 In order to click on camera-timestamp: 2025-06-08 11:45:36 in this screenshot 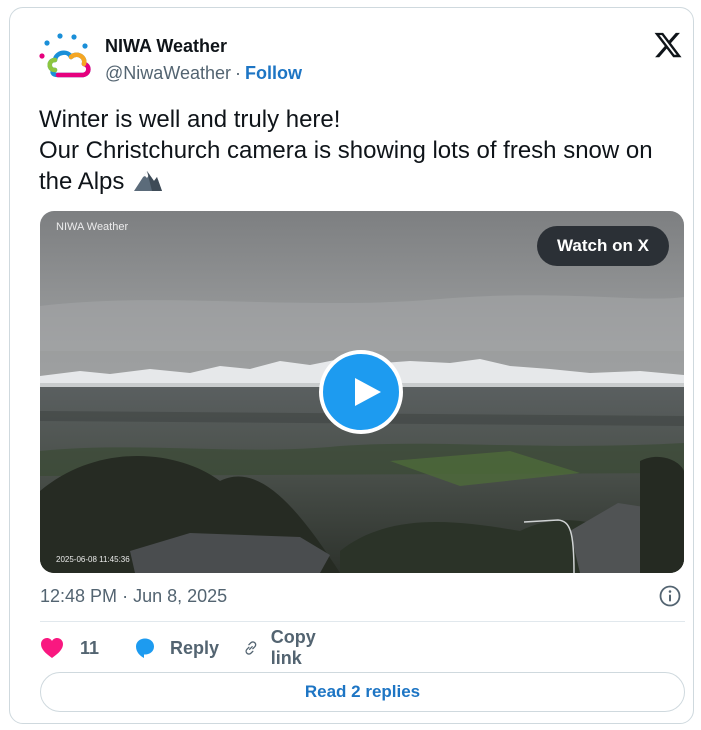, I will do `click(93, 559)`.